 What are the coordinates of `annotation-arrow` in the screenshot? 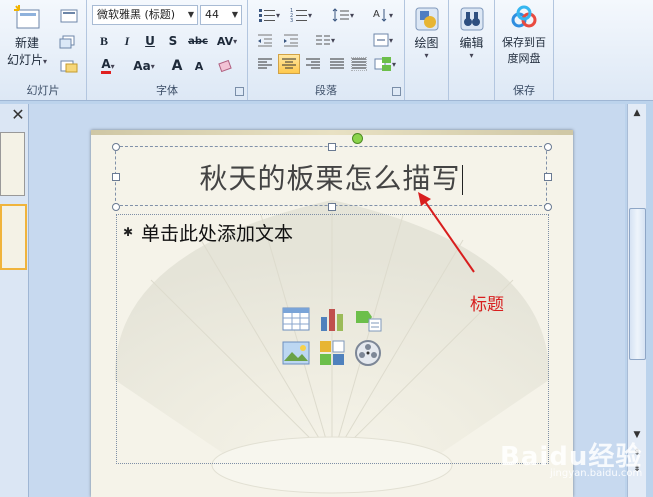 It's located at (446, 232).